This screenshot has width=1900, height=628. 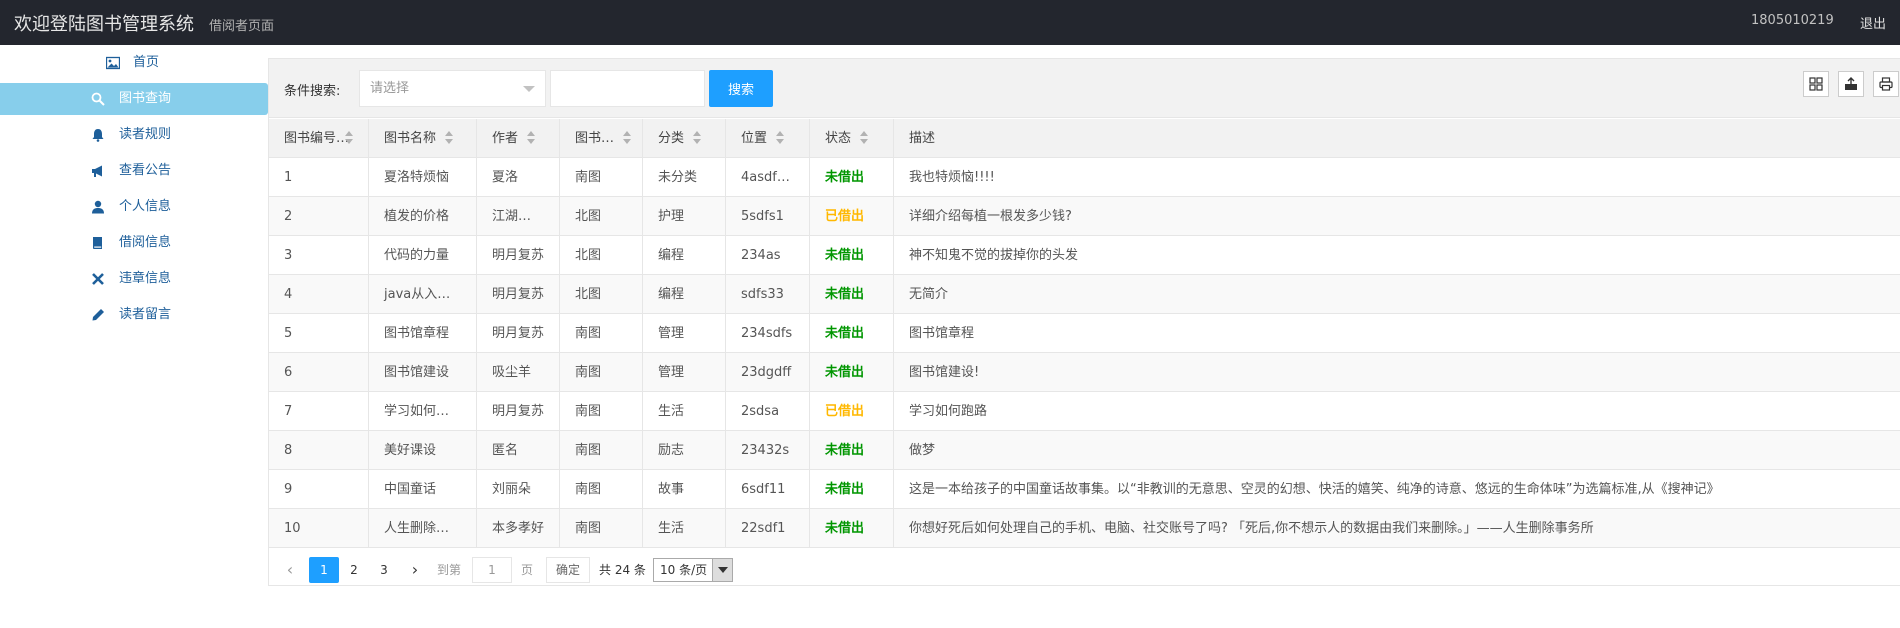 What do you see at coordinates (518, 138) in the screenshot?
I see `column-header: 作者` at bounding box center [518, 138].